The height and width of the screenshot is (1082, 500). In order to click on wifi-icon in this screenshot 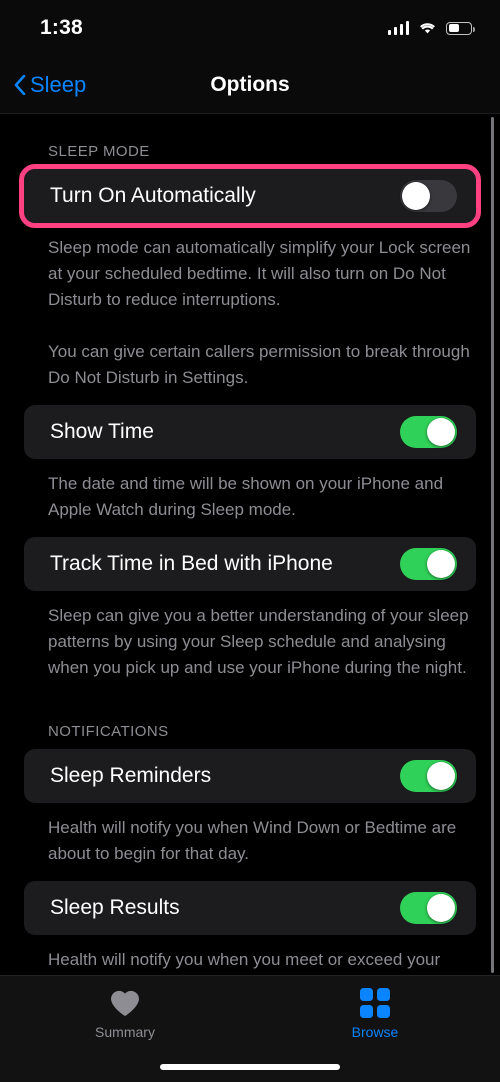, I will do `click(427, 28)`.